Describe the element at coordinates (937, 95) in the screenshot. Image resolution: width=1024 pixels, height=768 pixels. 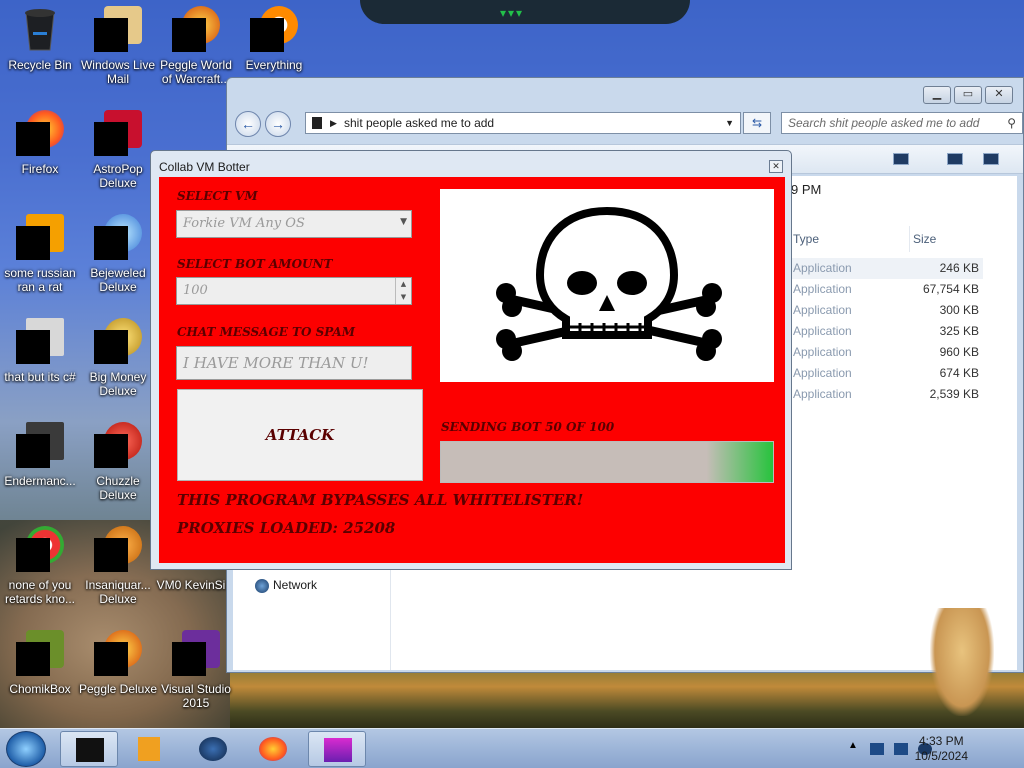
I see `minimize-button: ▁` at that location.